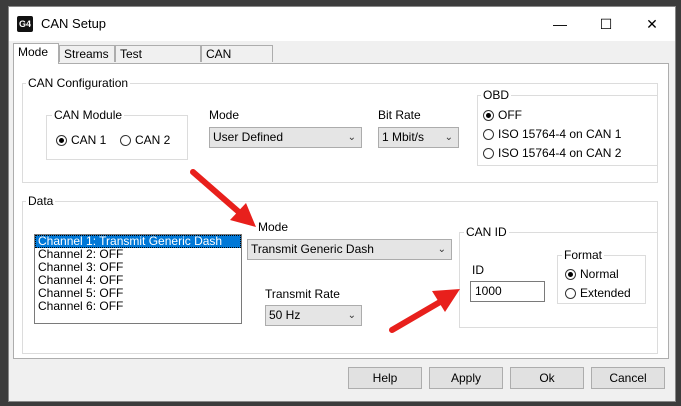  What do you see at coordinates (25, 24) in the screenshot?
I see `app-icon: G4` at bounding box center [25, 24].